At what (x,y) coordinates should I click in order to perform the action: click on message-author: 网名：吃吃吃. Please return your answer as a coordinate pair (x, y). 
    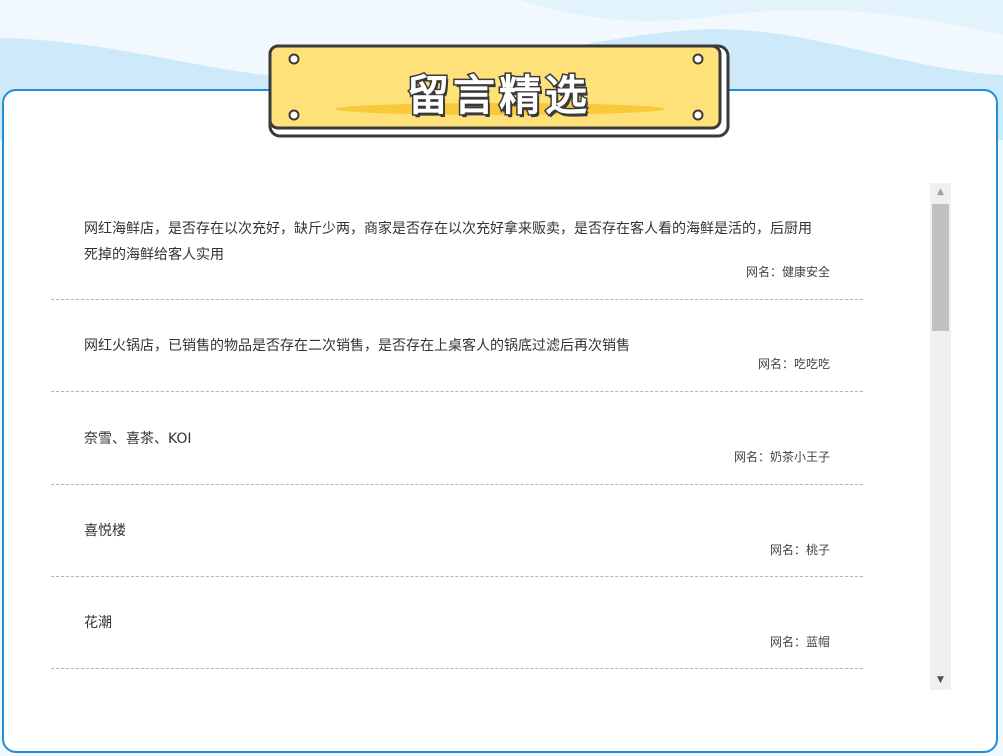
    Looking at the image, I should click on (793, 364).